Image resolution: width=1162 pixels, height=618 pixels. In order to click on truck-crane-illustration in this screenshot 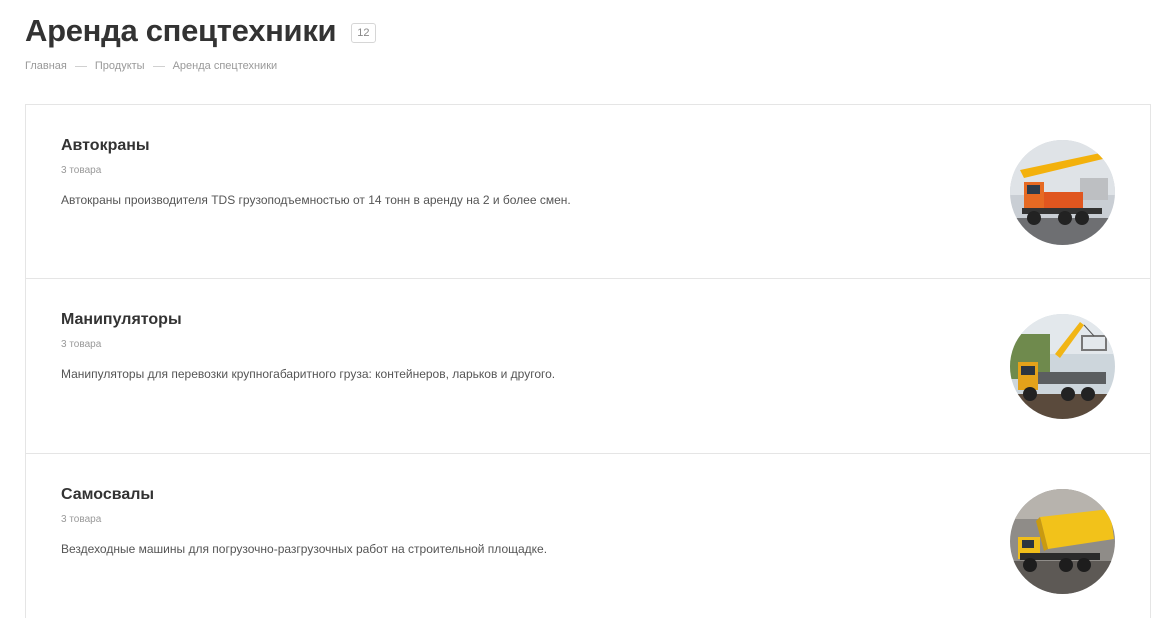, I will do `click(1062, 192)`.